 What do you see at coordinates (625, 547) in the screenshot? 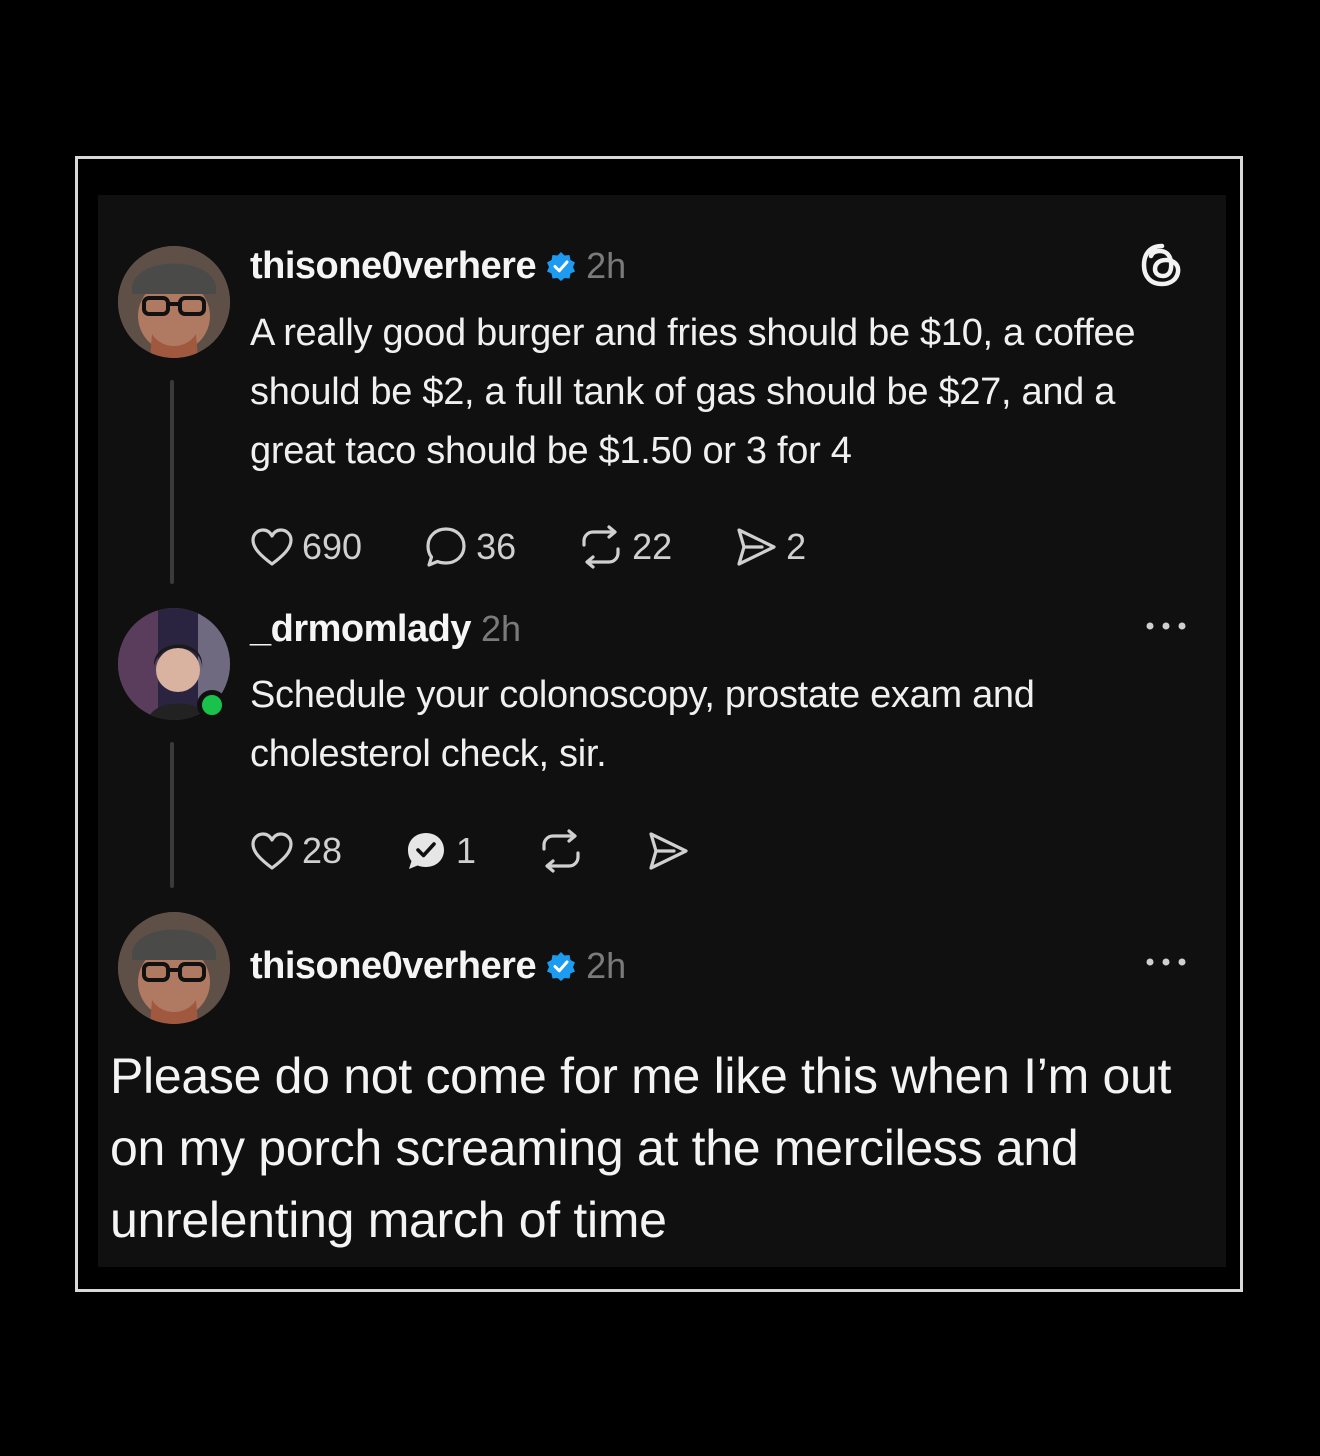
I see `repost-button: 22` at bounding box center [625, 547].